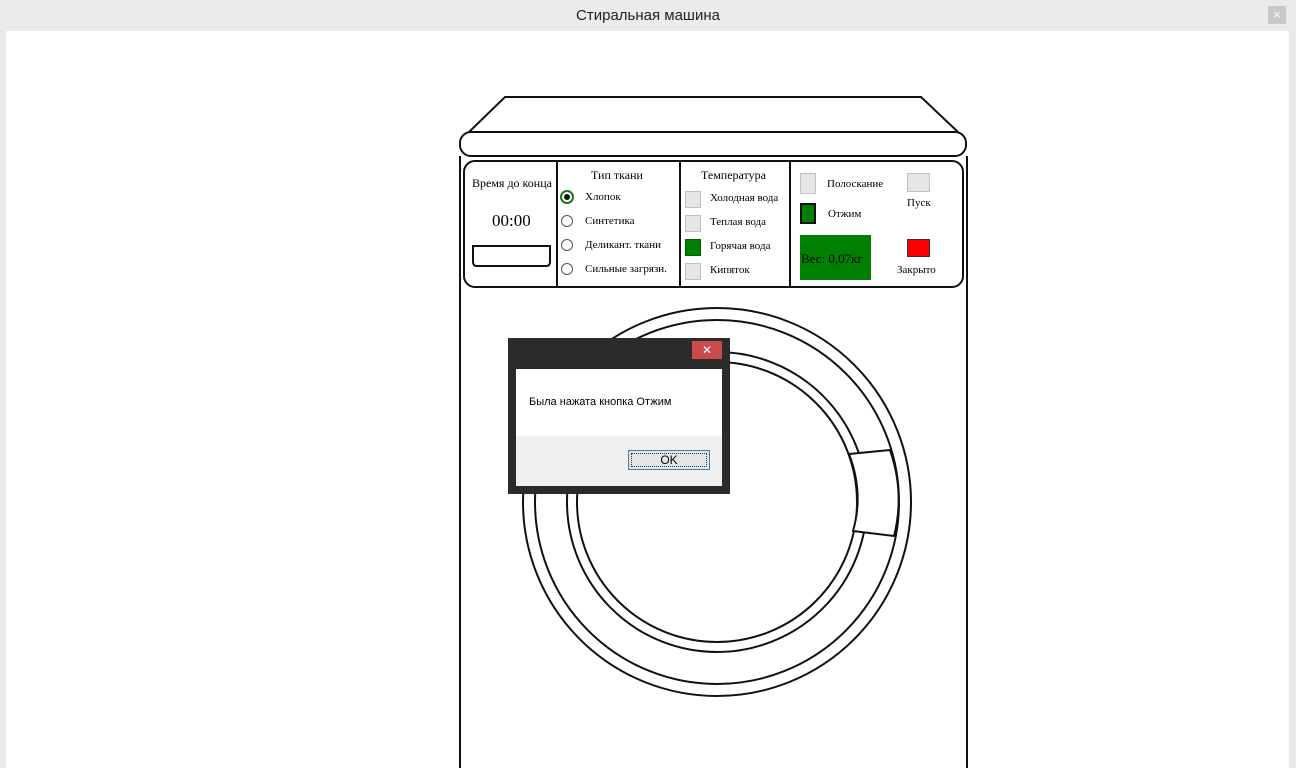 The width and height of the screenshot is (1296, 768). What do you see at coordinates (693, 223) in the screenshot?
I see `temp-button-warm` at bounding box center [693, 223].